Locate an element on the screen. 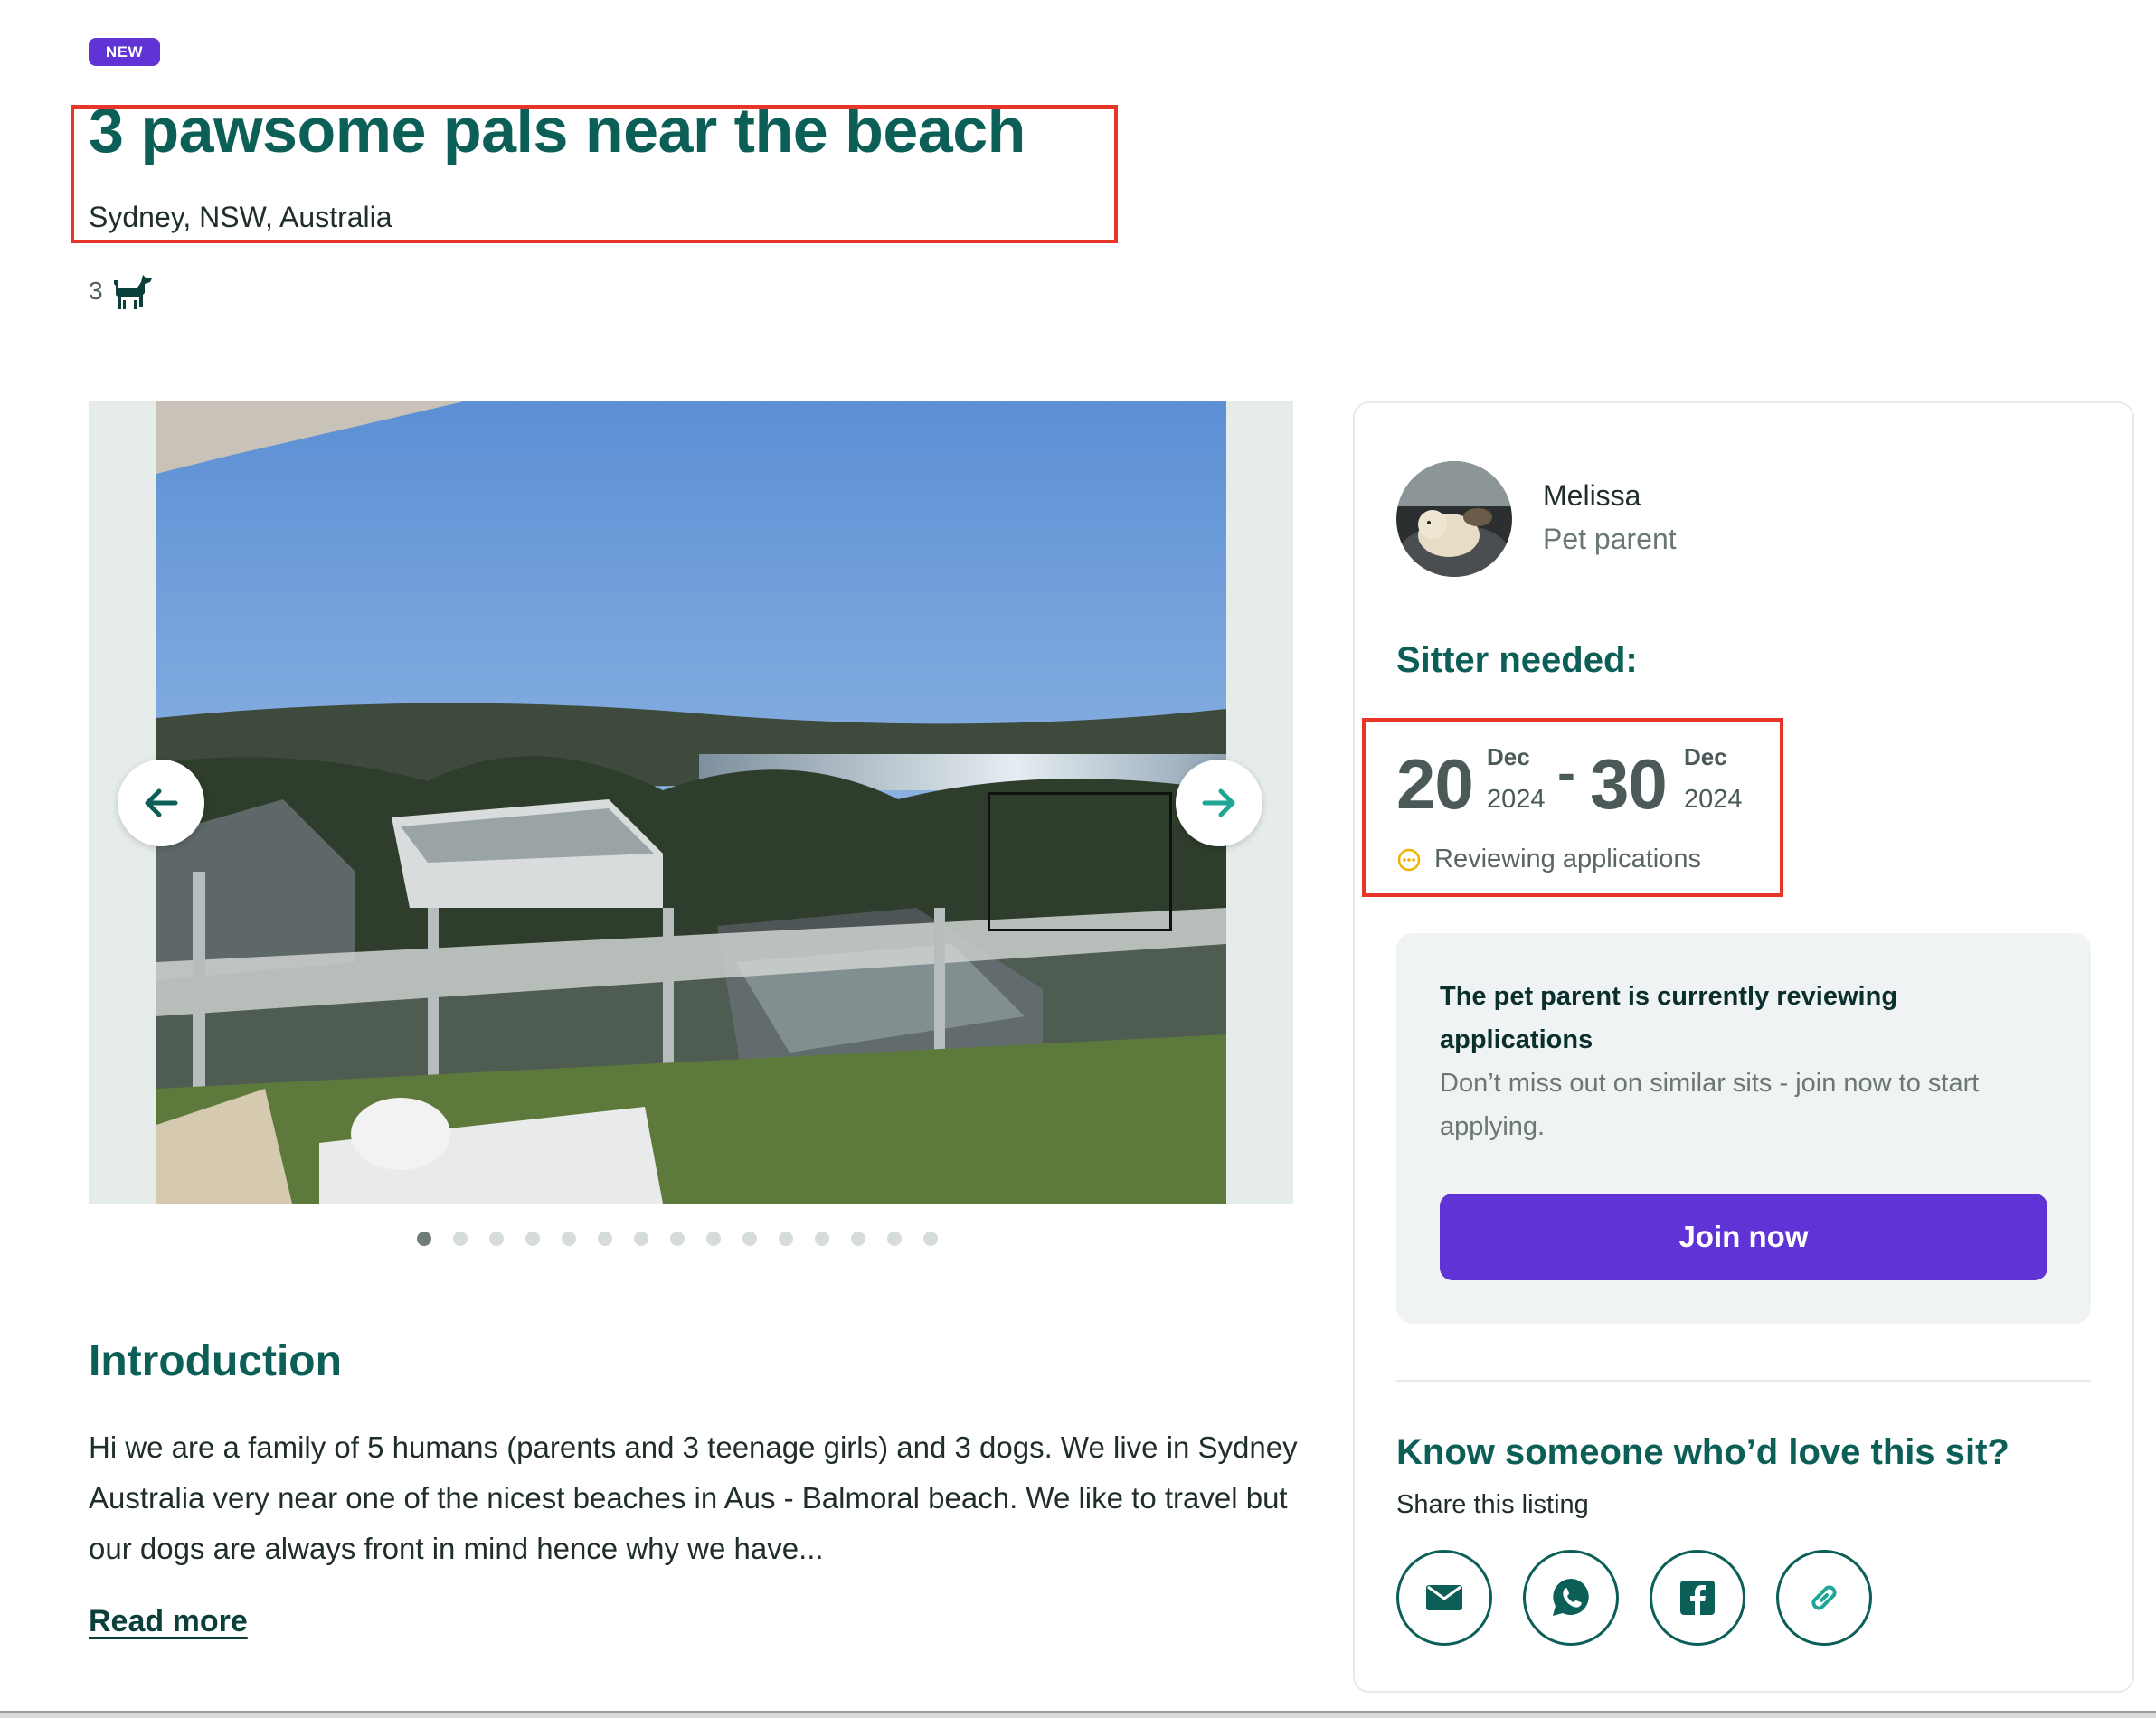 The width and height of the screenshot is (2156, 1718). gallery-pagination is located at coordinates (677, 1239).